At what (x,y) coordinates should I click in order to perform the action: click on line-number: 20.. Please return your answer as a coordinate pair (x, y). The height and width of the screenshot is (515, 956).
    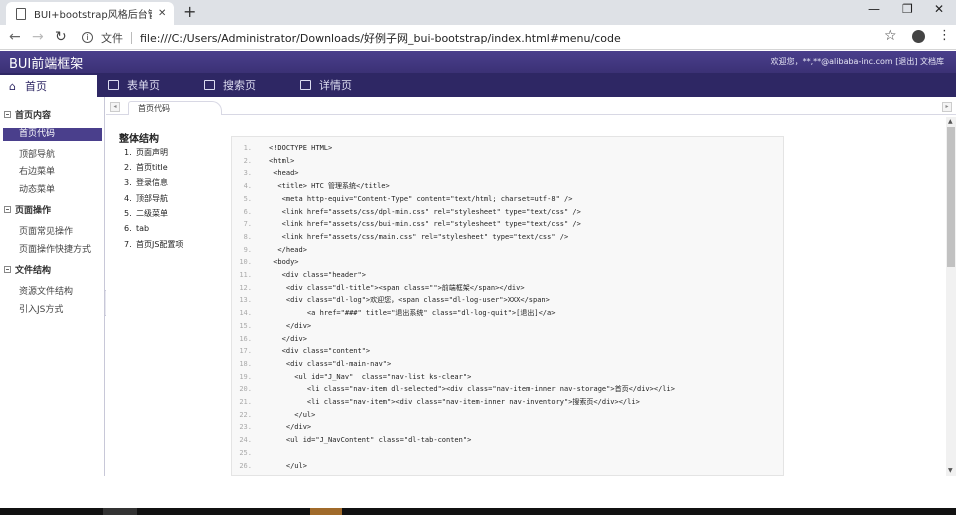
    Looking at the image, I should click on (245, 389).